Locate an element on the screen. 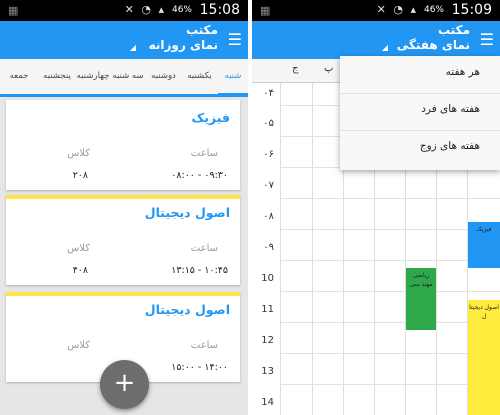 Image resolution: width=500 pixels, height=415 pixels. menu-item-odd-weeks: هفته های فرد is located at coordinates (450, 109).